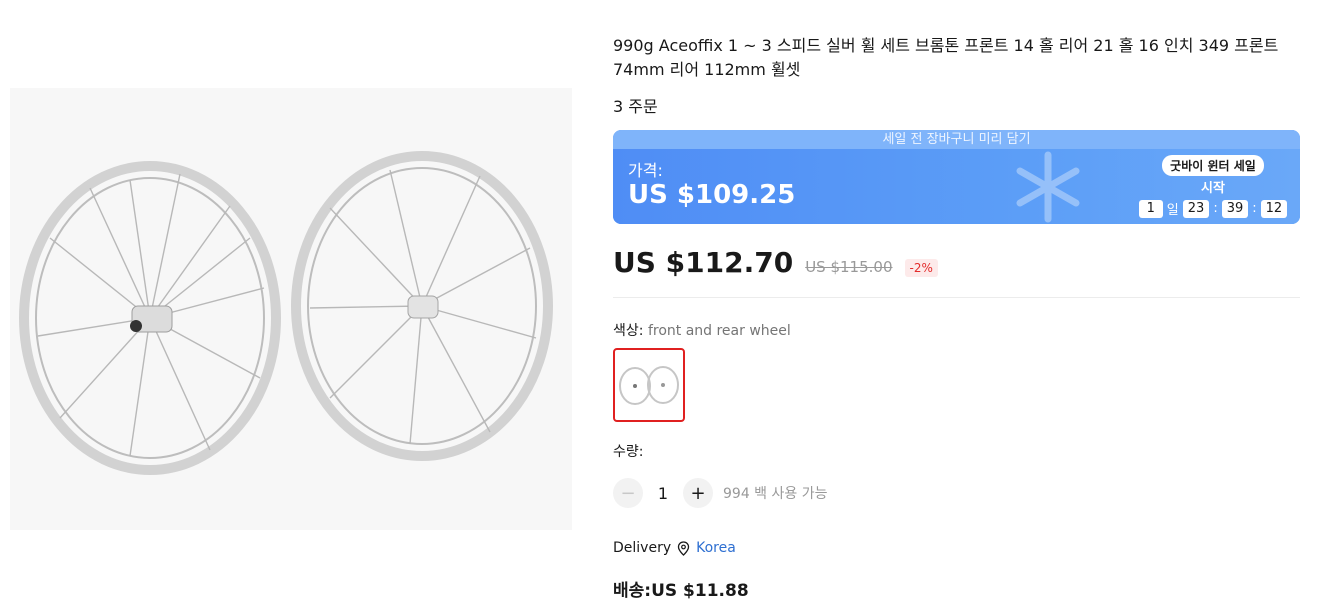 Image resolution: width=1318 pixels, height=605 pixels. What do you see at coordinates (635, 106) in the screenshot?
I see `order-count: 3 주문` at bounding box center [635, 106].